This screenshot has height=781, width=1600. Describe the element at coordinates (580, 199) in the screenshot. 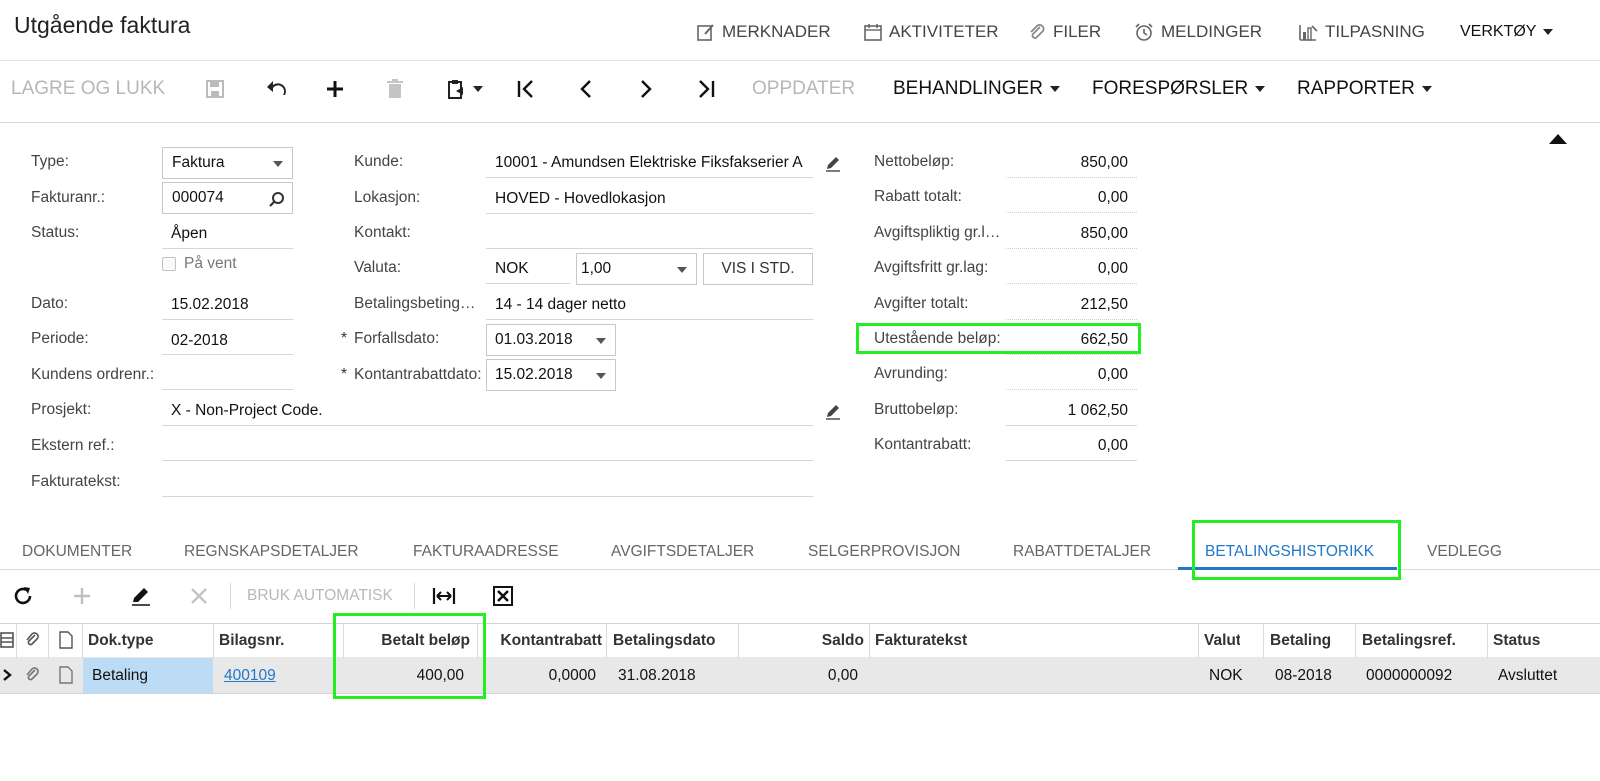

I see `location-value: HOVED - Hovedlokasjon` at that location.